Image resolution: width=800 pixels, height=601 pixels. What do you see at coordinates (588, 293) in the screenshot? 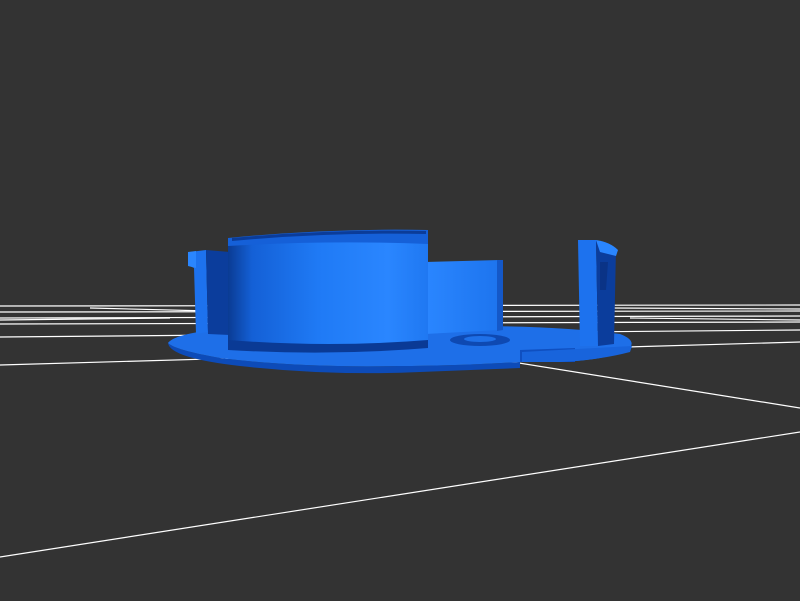
I see `right-clip-front` at bounding box center [588, 293].